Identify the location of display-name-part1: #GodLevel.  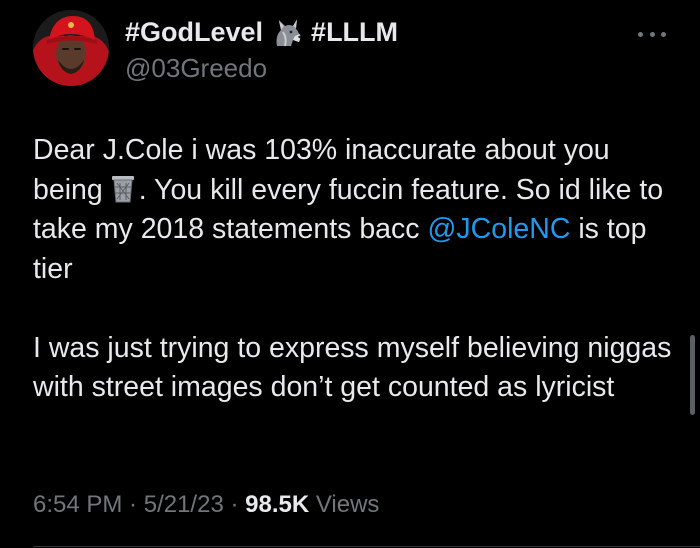
(194, 31).